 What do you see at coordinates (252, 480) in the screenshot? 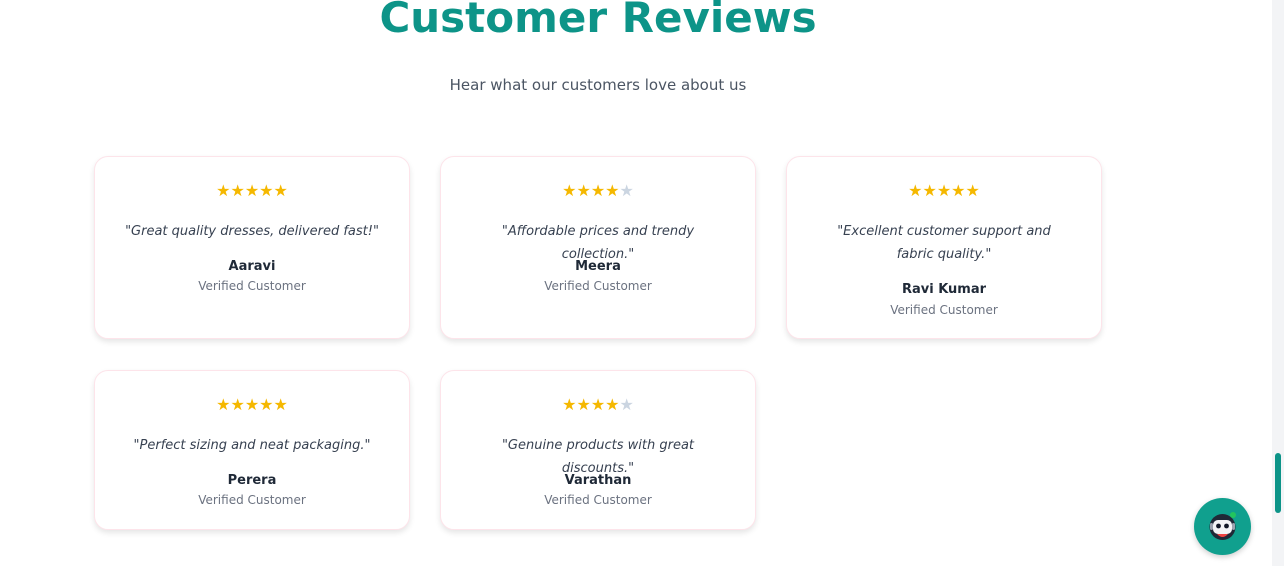
I see `reviewer-name: Perera` at bounding box center [252, 480].